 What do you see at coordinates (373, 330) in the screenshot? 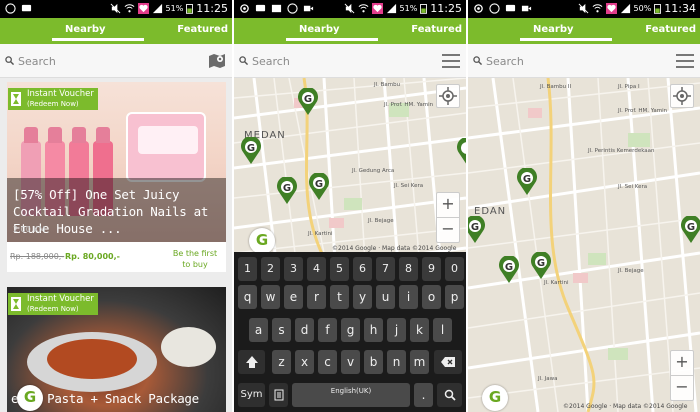
I see `key-h: h` at bounding box center [373, 330].